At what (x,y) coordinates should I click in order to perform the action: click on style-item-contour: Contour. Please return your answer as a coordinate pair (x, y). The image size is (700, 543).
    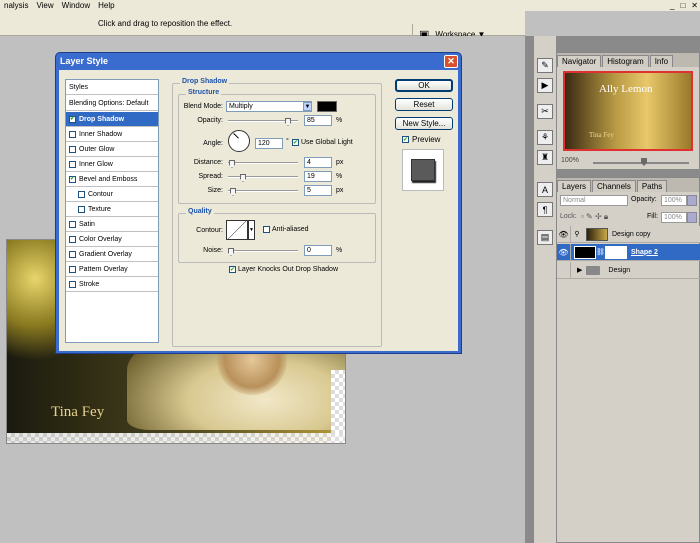
    Looking at the image, I should click on (112, 194).